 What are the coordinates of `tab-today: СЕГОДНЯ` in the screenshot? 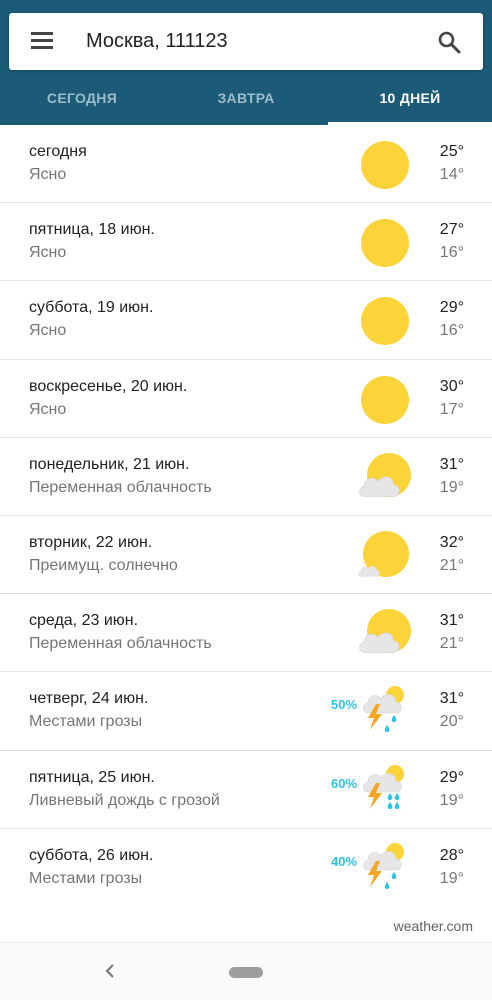 It's located at (82, 101).